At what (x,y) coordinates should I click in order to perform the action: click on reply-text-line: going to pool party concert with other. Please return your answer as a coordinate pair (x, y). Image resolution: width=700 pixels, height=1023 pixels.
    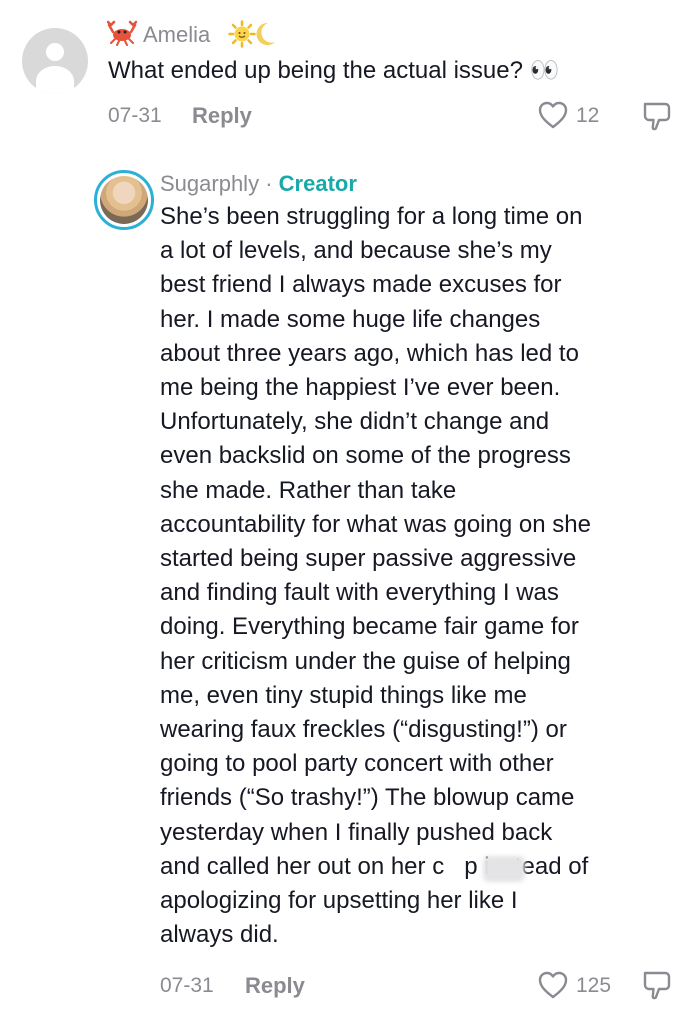
    Looking at the image, I should click on (357, 764).